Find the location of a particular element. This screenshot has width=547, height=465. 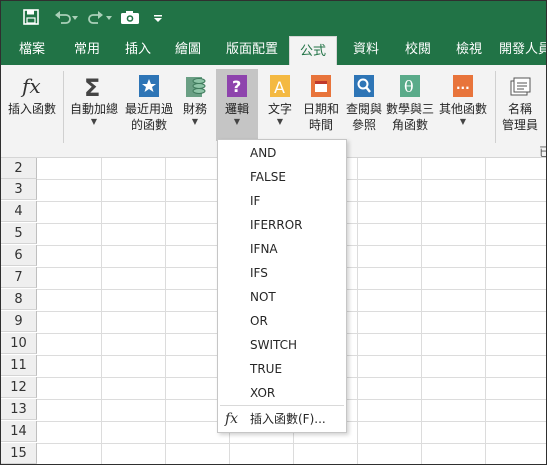

customize-qat-icon is located at coordinates (158, 18).